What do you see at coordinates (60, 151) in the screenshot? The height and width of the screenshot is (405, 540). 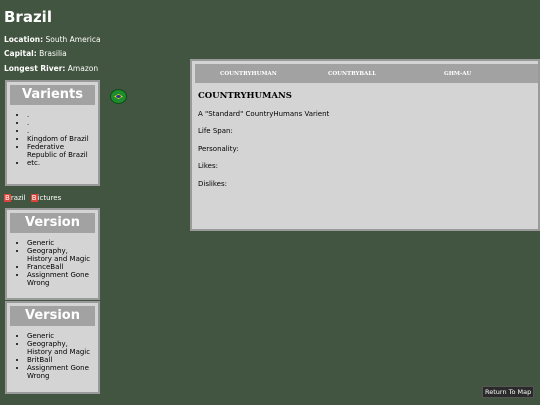 I see `variant-item: Federative Republic of Brazil` at bounding box center [60, 151].